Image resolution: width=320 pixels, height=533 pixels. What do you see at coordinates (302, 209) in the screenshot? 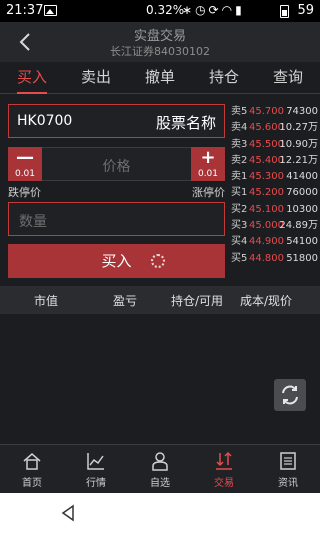
I see `order-volume: 10300` at bounding box center [302, 209].